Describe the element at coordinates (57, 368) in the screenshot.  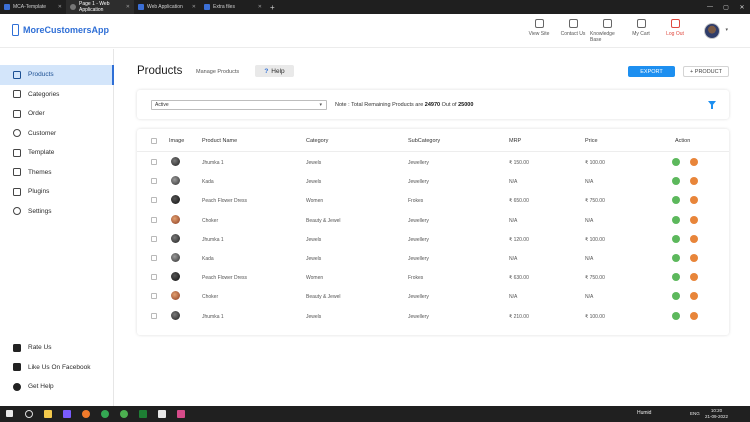
I see `sidebar-item-facebook: Like Us On Facebook` at that location.